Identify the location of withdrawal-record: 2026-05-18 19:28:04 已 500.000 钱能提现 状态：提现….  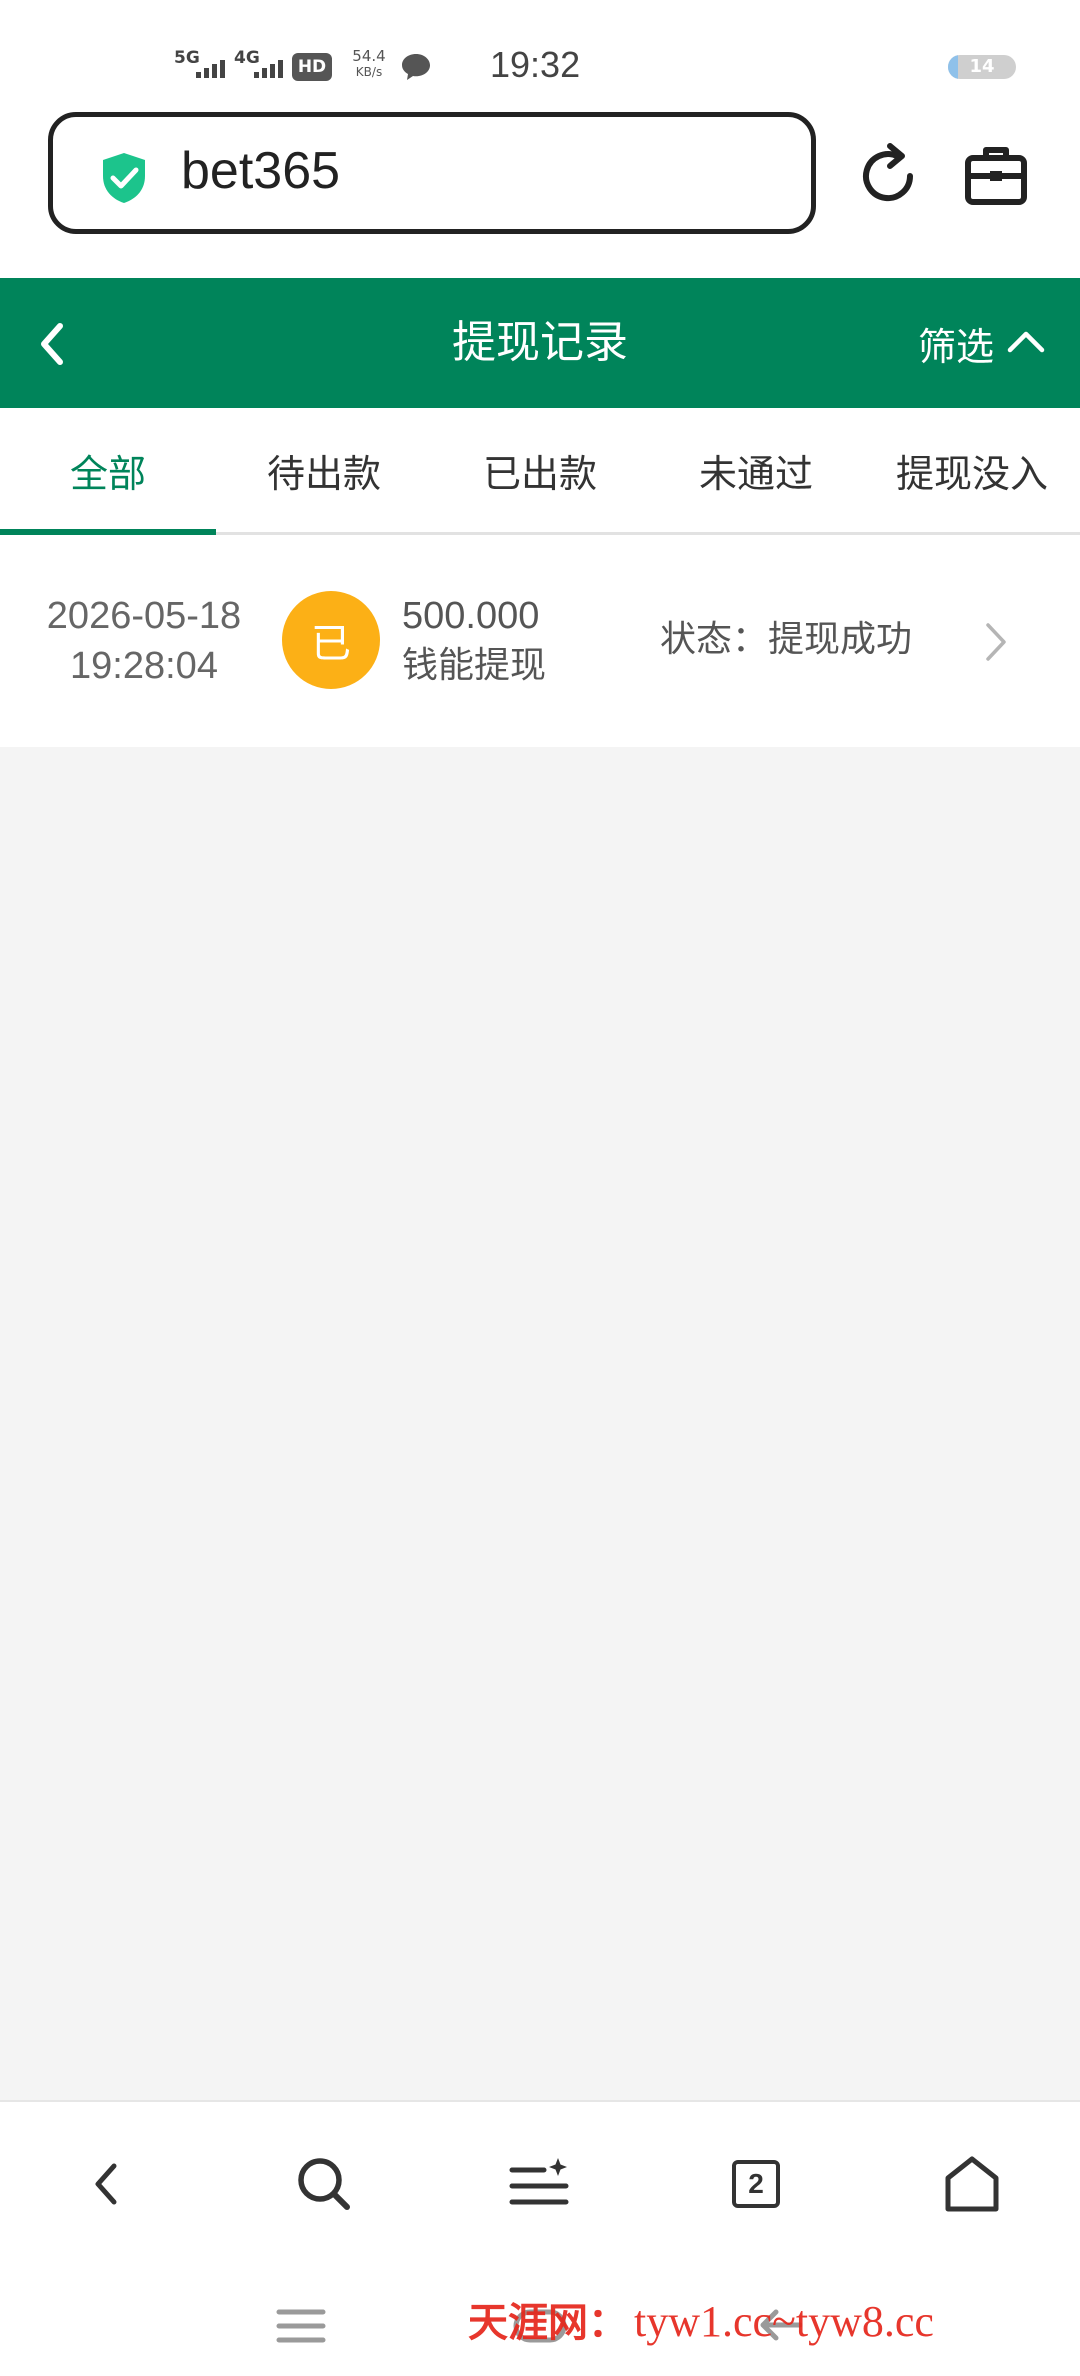
(540, 641).